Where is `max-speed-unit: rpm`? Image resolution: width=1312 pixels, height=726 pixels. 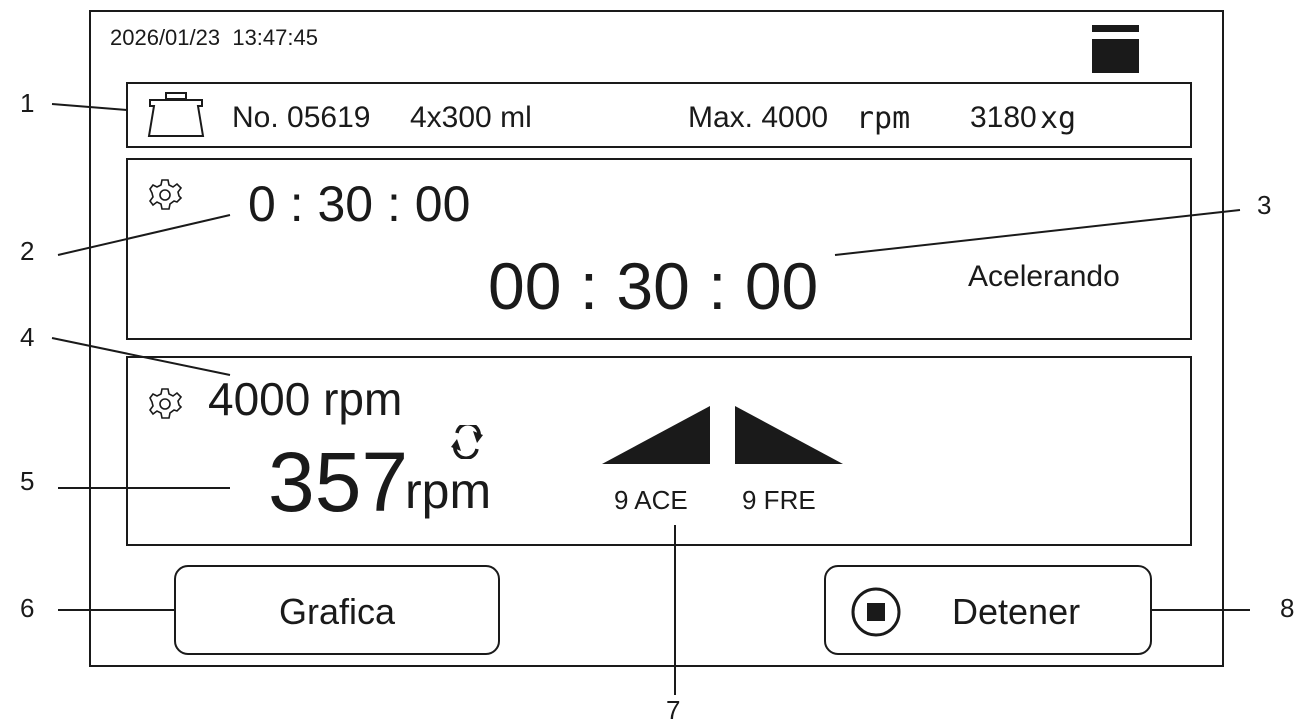 max-speed-unit: rpm is located at coordinates (883, 118).